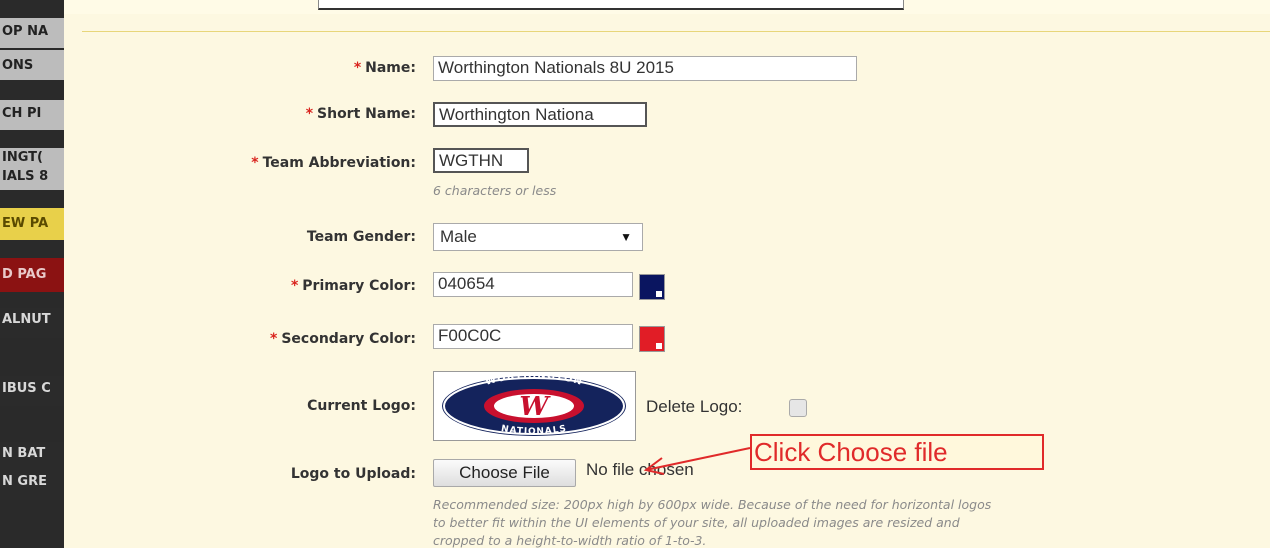 The width and height of the screenshot is (1270, 550). Describe the element at coordinates (481, 160) in the screenshot. I see `team-abbreviation-input: WGTHN` at that location.